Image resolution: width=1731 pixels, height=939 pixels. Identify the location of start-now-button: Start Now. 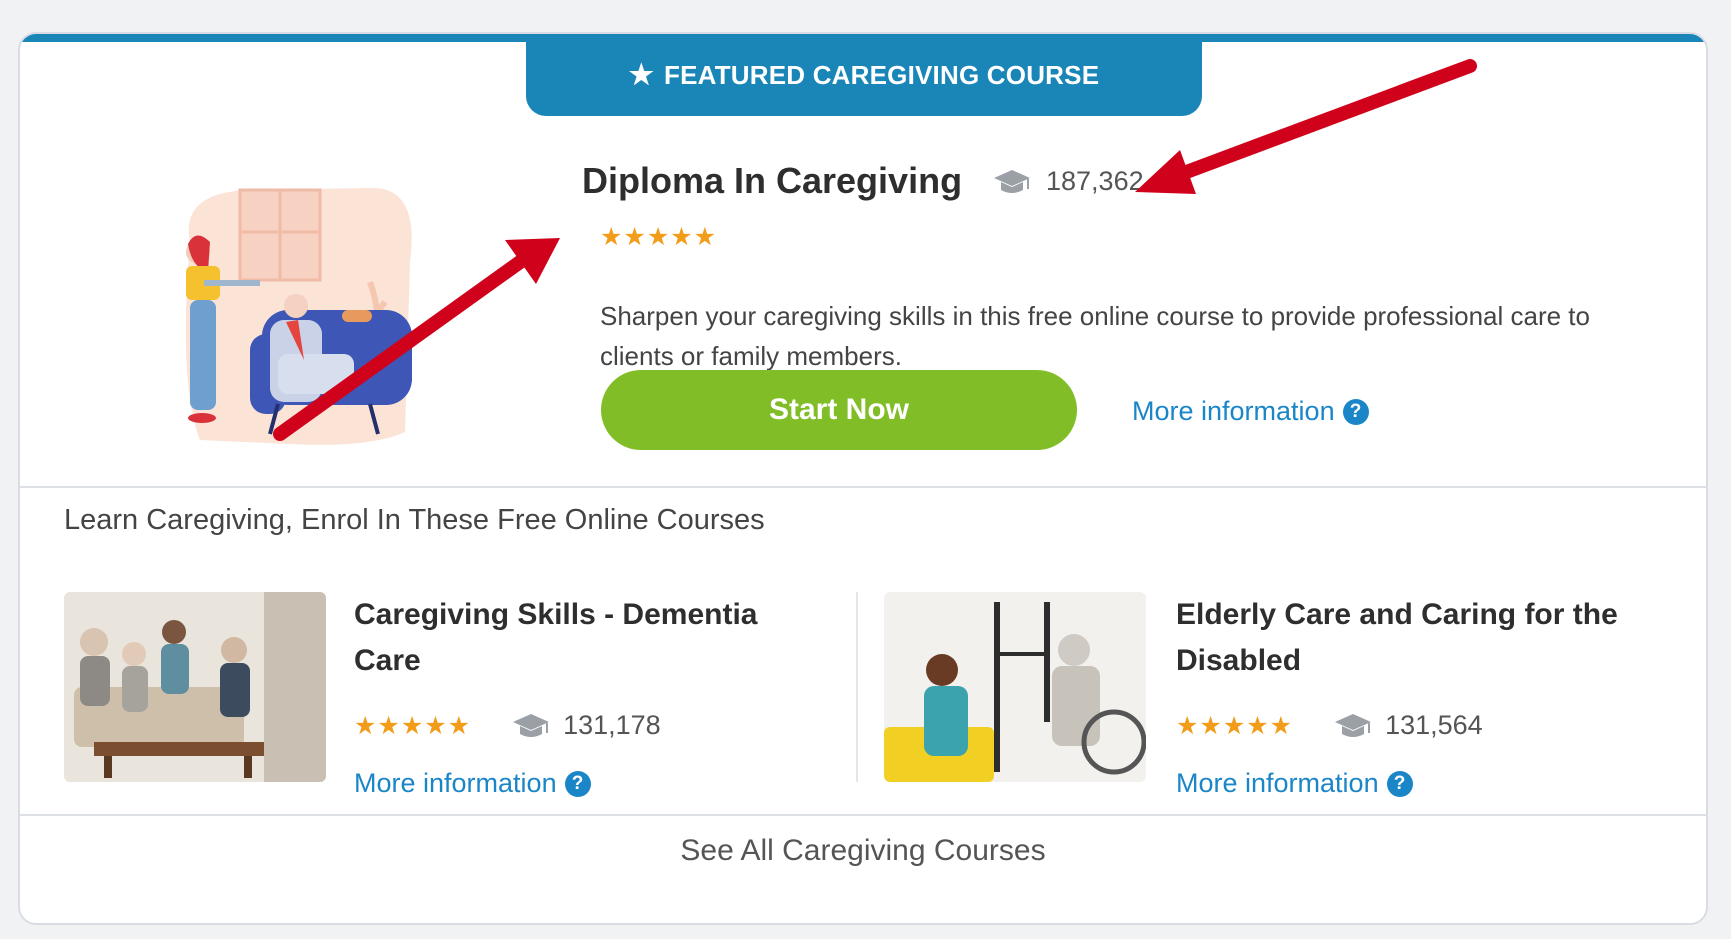
(839, 410).